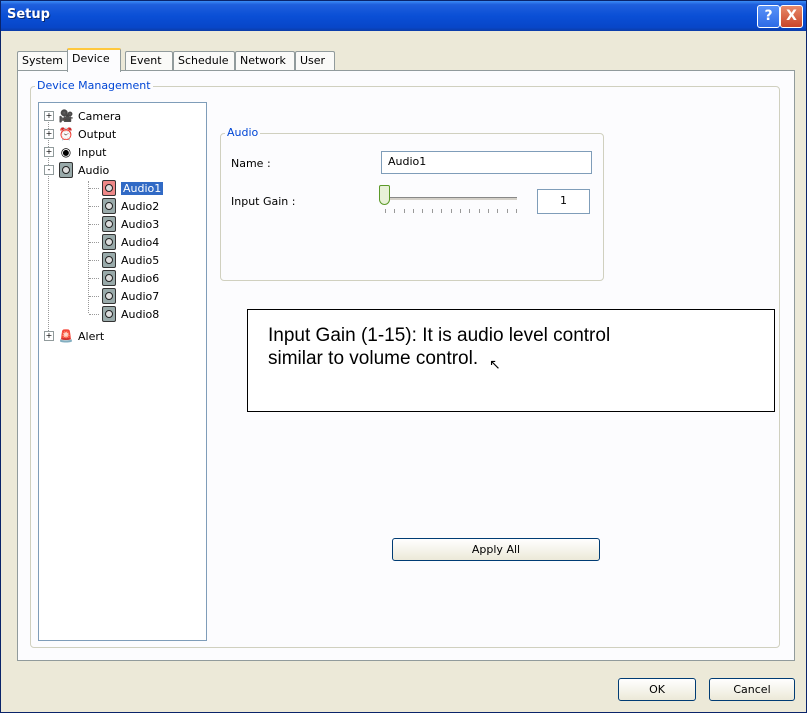 Image resolution: width=807 pixels, height=713 pixels. I want to click on annotation-line-2: similar to volume control., so click(373, 358).